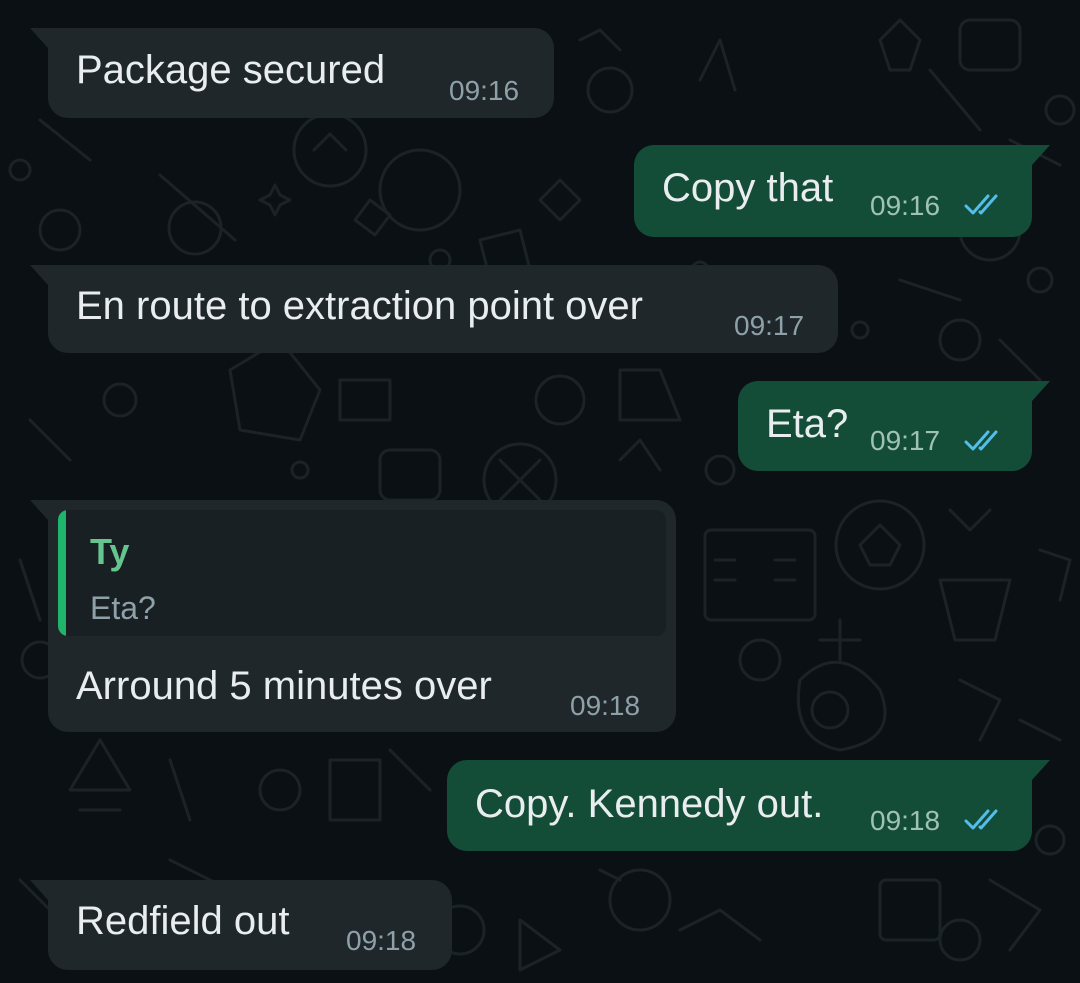 Image resolution: width=1080 pixels, height=983 pixels. I want to click on quote-accent-bar, so click(62, 573).